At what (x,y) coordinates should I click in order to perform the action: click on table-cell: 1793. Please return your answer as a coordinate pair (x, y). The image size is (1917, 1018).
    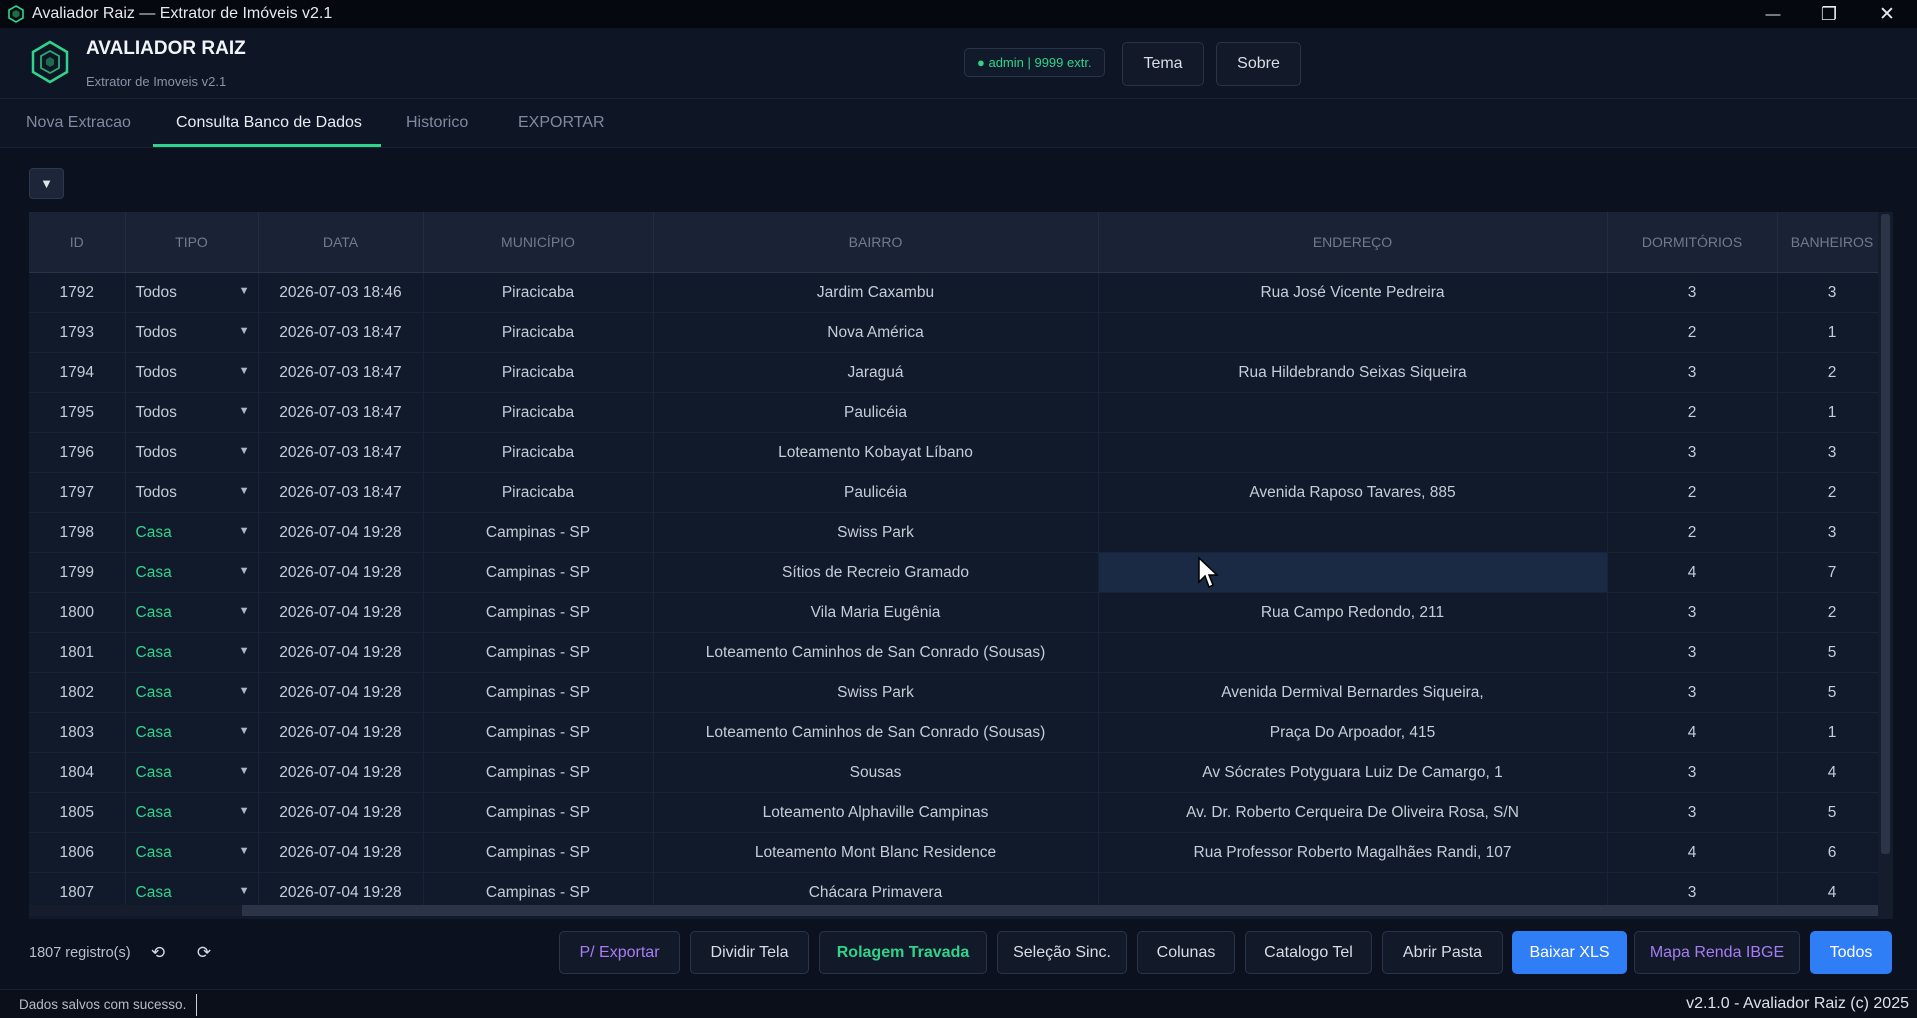
    Looking at the image, I should click on (77, 332).